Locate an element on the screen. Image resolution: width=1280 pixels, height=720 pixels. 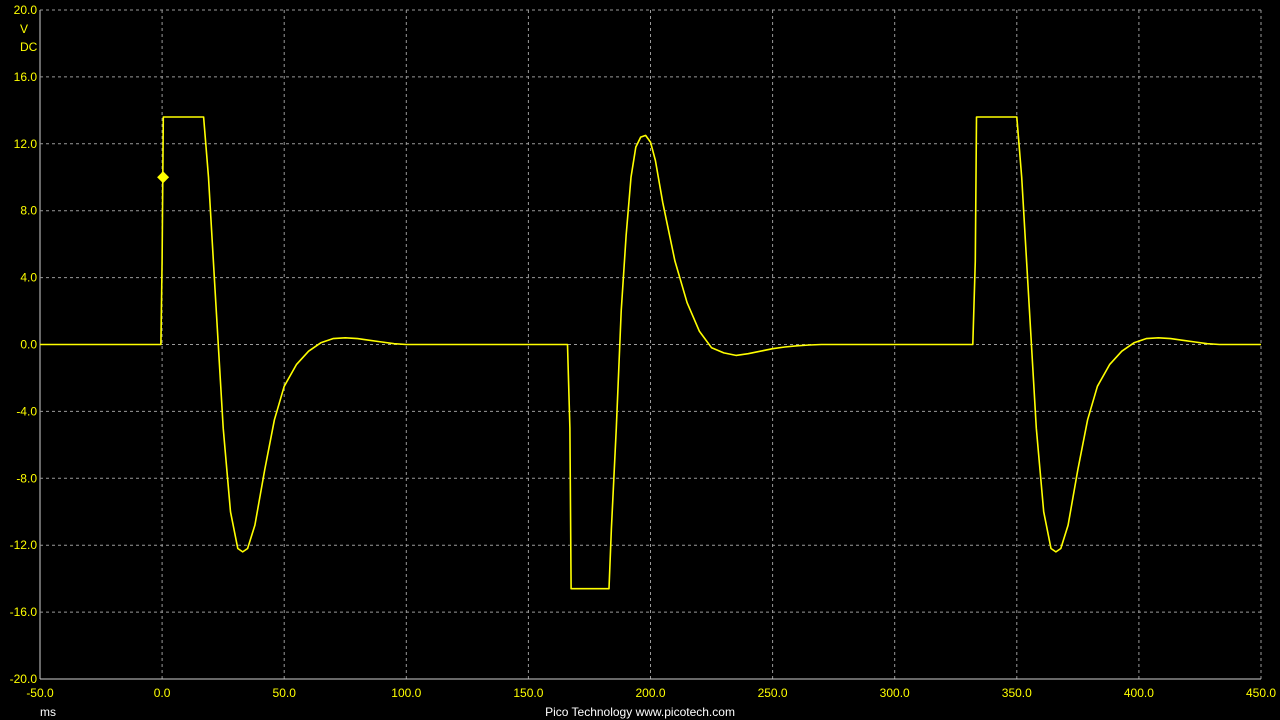
x-tick-label: 300.0 is located at coordinates (895, 693).